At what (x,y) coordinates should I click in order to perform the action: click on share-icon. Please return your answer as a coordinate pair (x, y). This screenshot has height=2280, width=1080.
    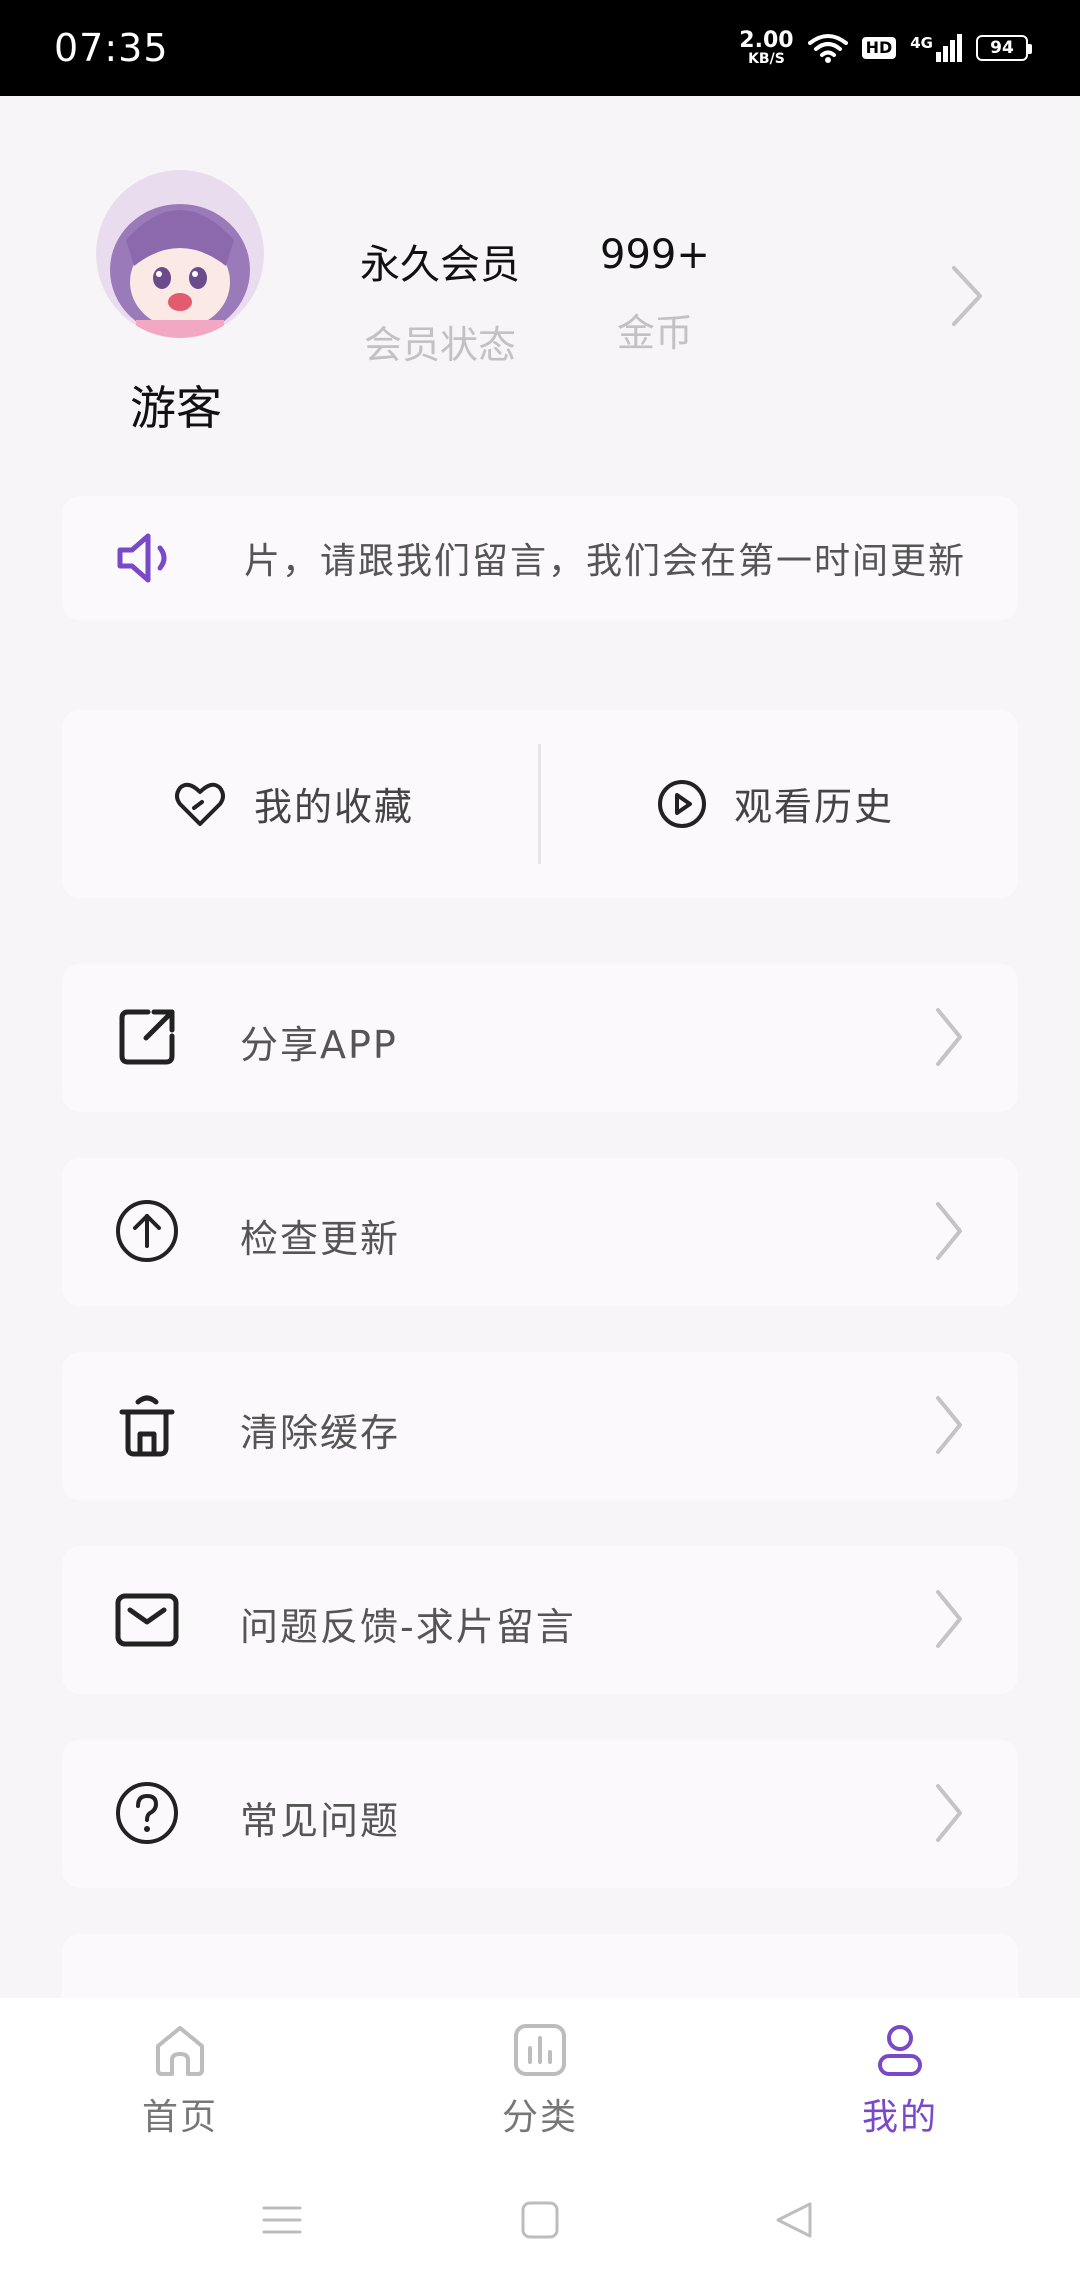
    Looking at the image, I should click on (147, 1037).